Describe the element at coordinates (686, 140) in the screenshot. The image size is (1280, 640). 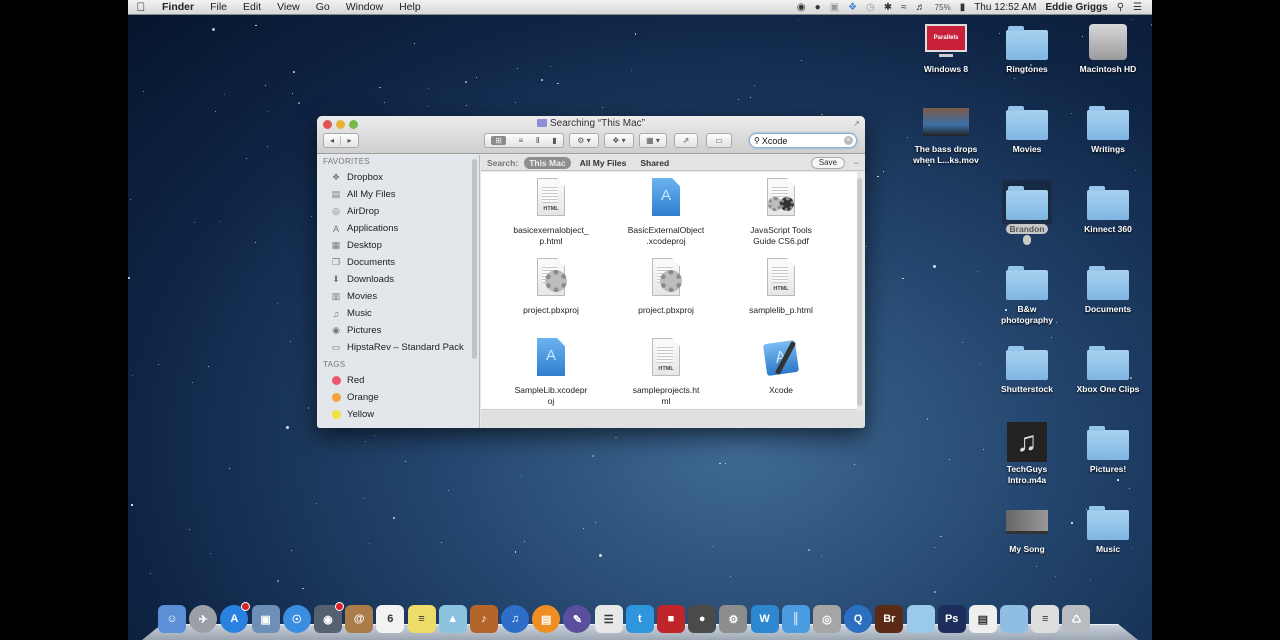
I see `share-button: ⇗` at that location.